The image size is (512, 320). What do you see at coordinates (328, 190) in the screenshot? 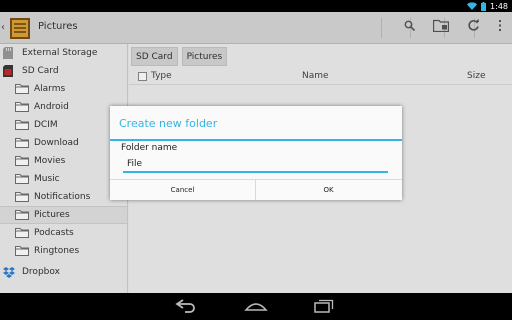
I see `ok-button: OK` at bounding box center [328, 190].